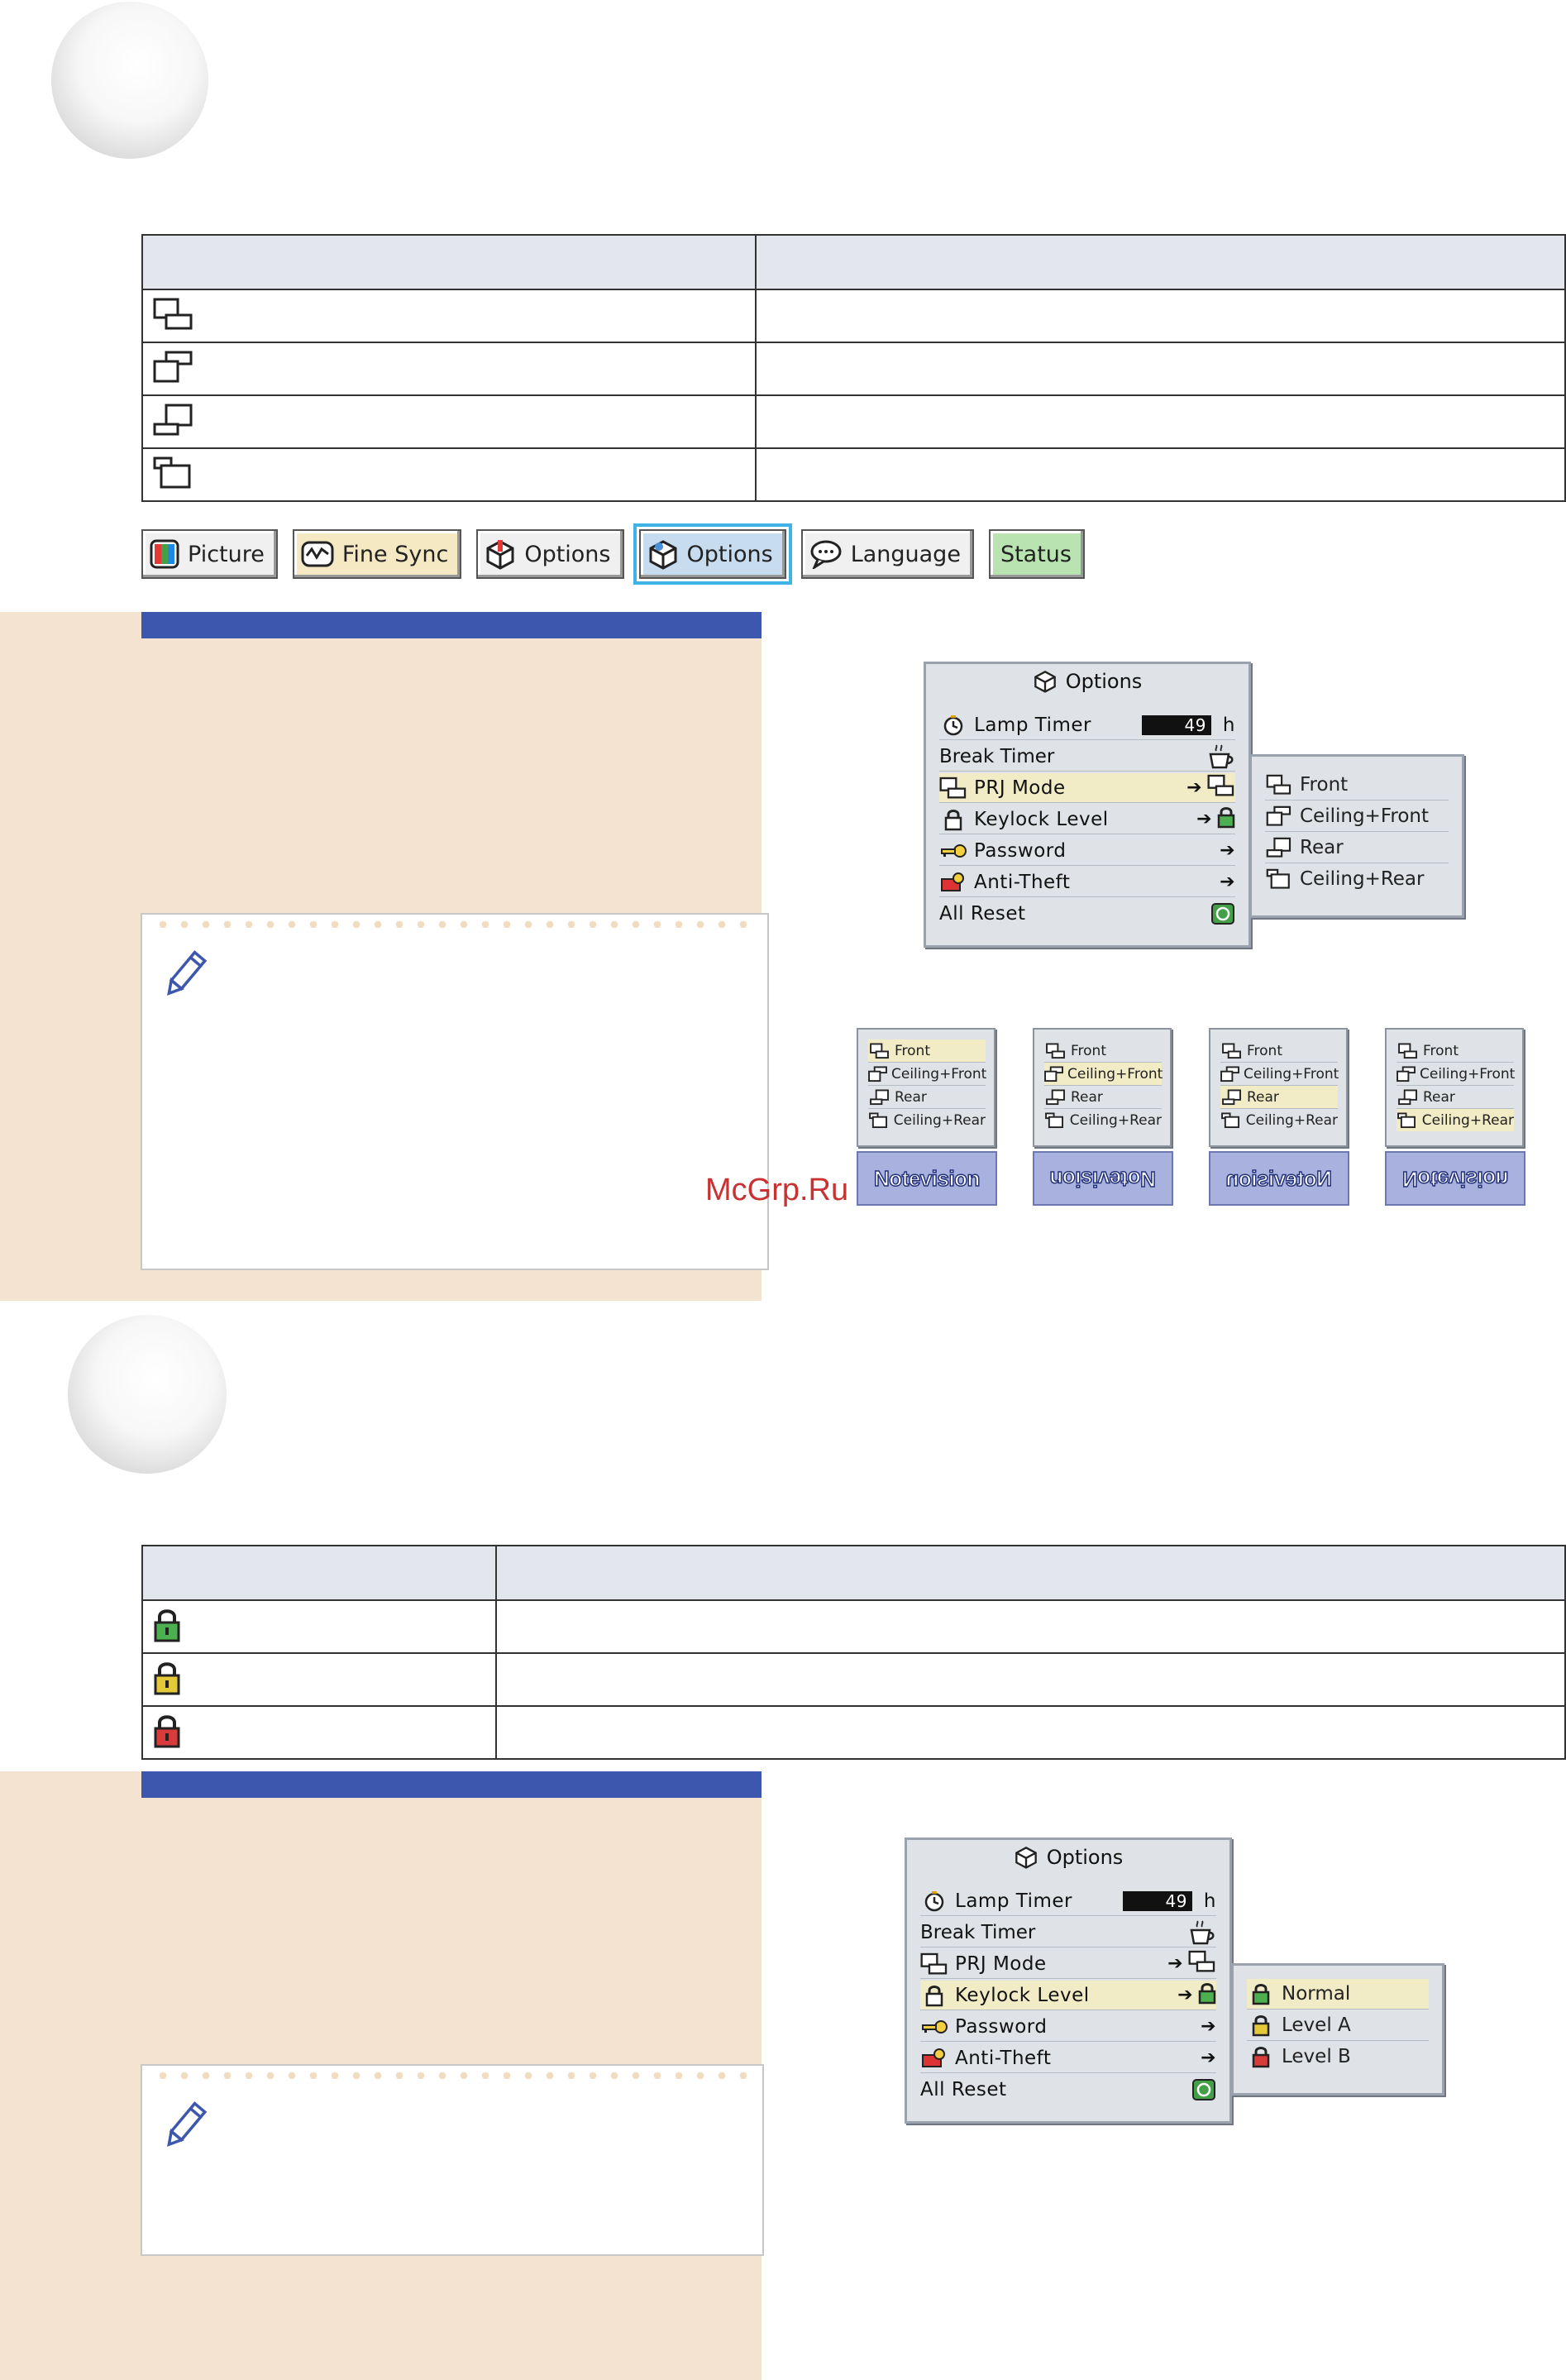 Image resolution: width=1566 pixels, height=2380 pixels. I want to click on tab-picture: Picture, so click(209, 554).